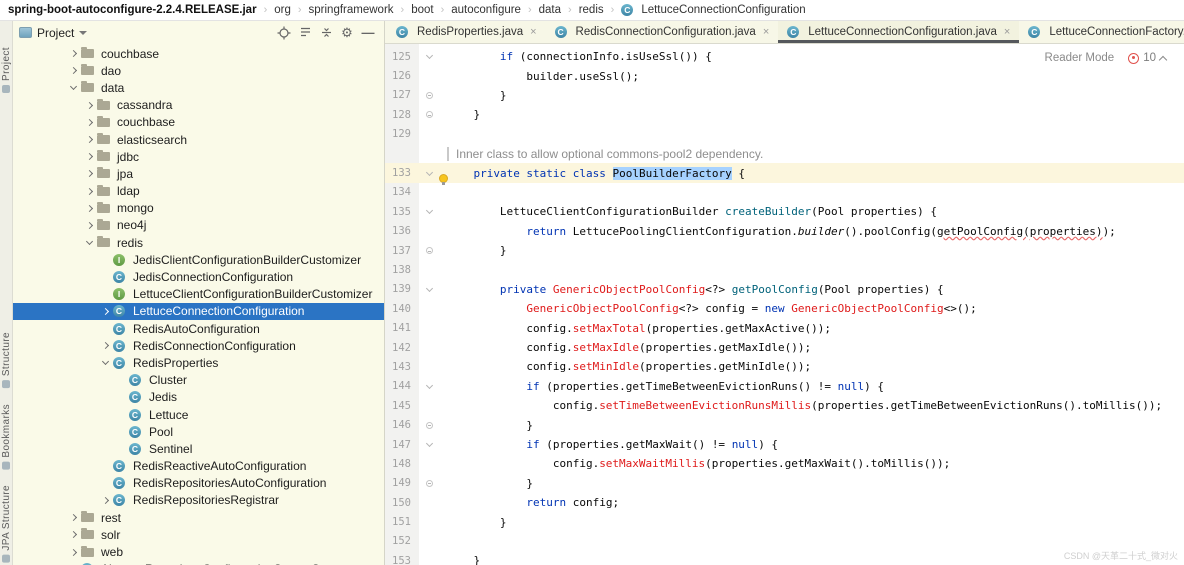  What do you see at coordinates (198, 483) in the screenshot?
I see `tree-item-RedisRepositoriesAutoConfiguration: C RedisRepositoriesAutoConfiguration` at bounding box center [198, 483].